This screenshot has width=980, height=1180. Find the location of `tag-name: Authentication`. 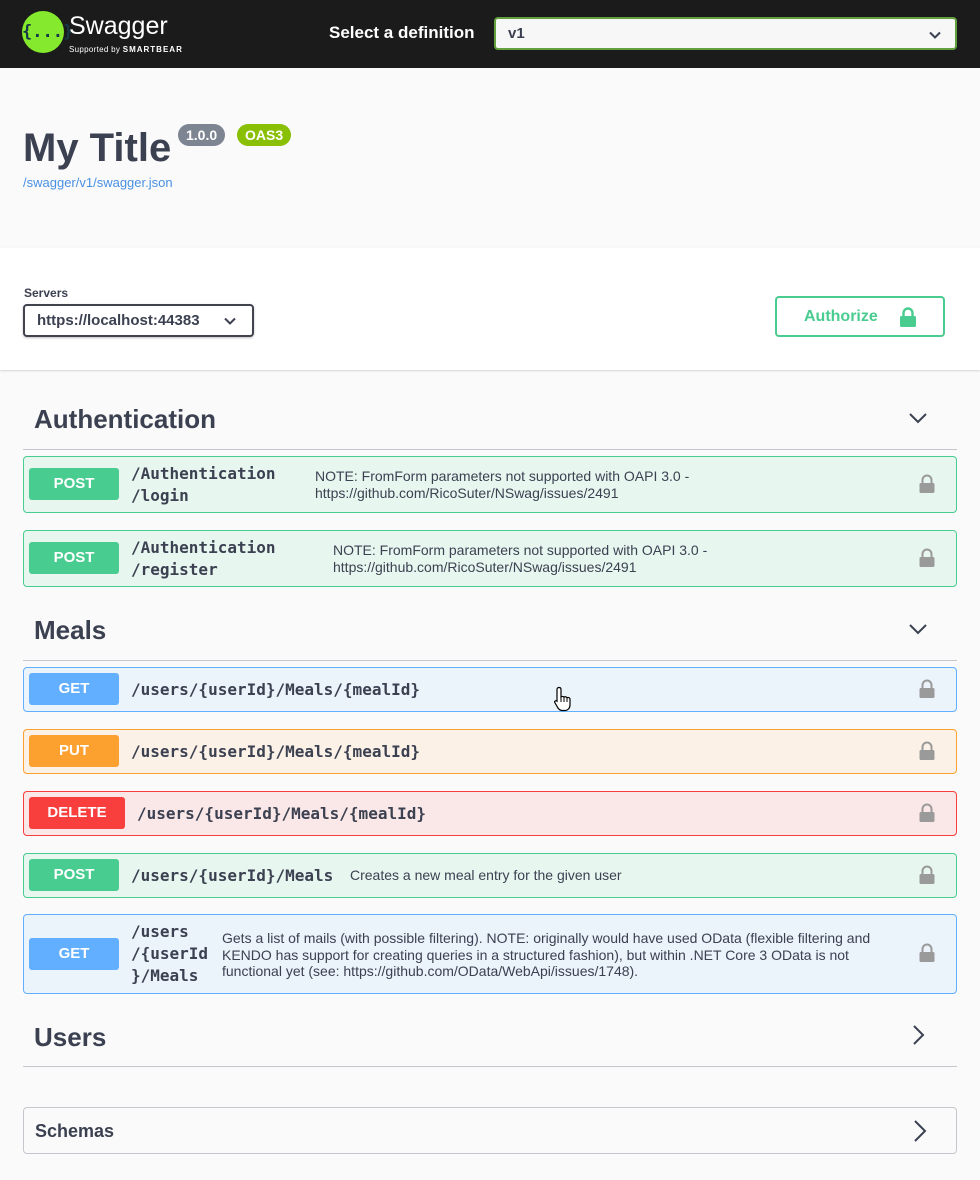

tag-name: Authentication is located at coordinates (125, 419).